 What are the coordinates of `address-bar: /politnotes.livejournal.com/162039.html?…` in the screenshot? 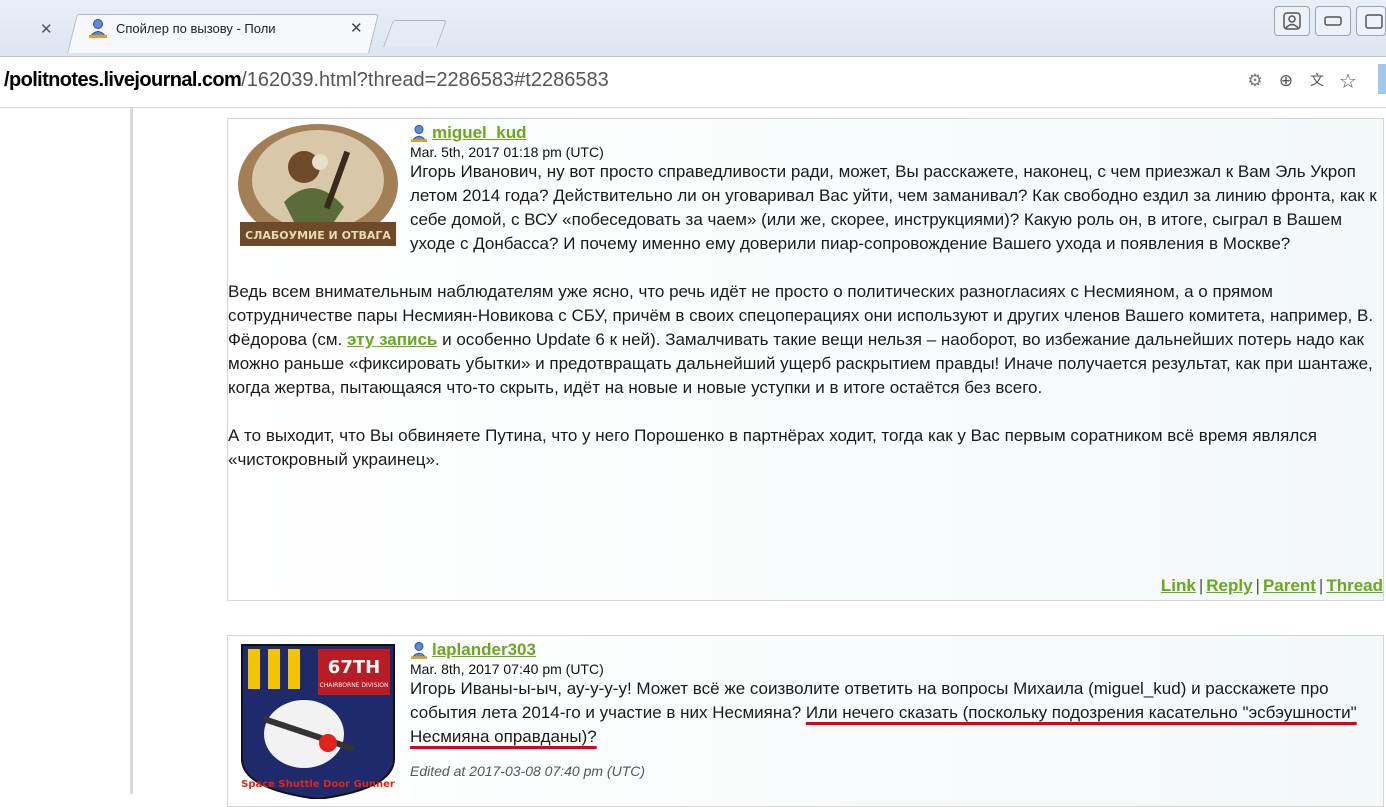 It's located at (693, 82).